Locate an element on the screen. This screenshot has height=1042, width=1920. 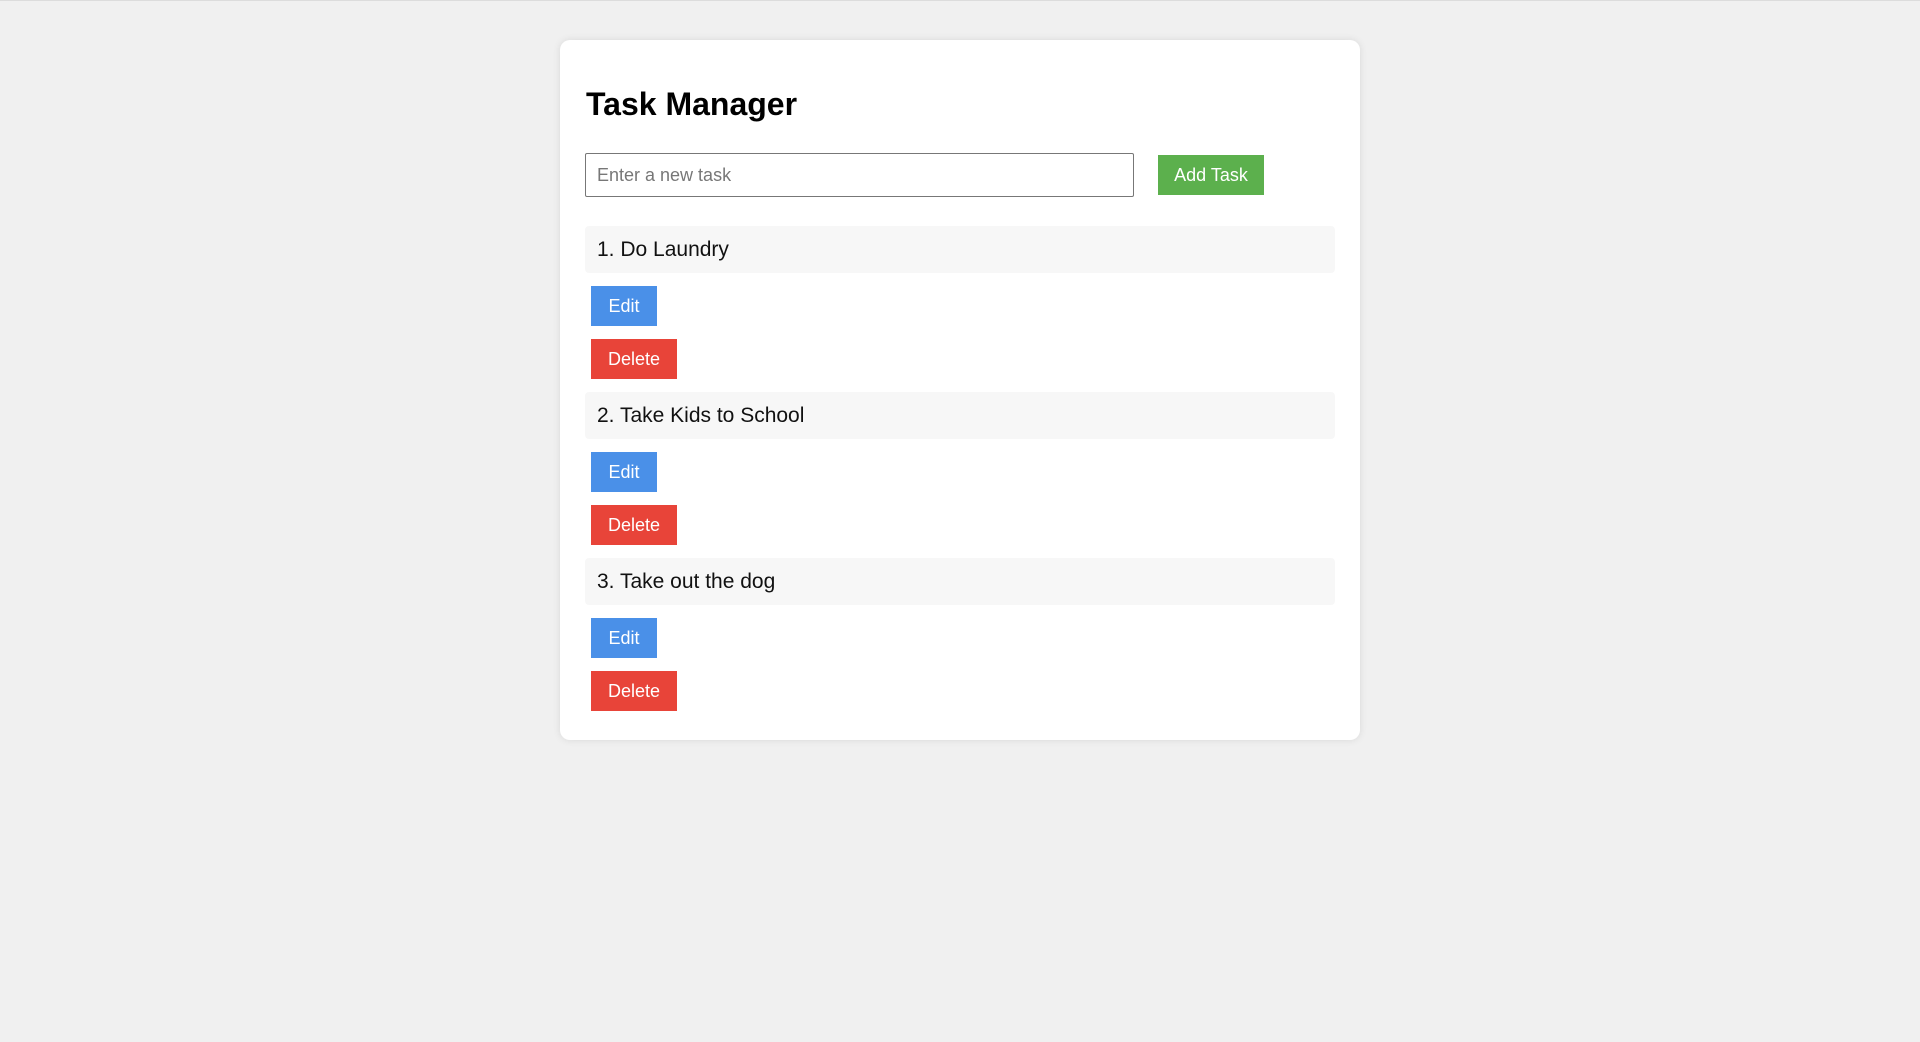
task-item: 2. Take Kids to School Edit Delete is located at coordinates (960, 475).